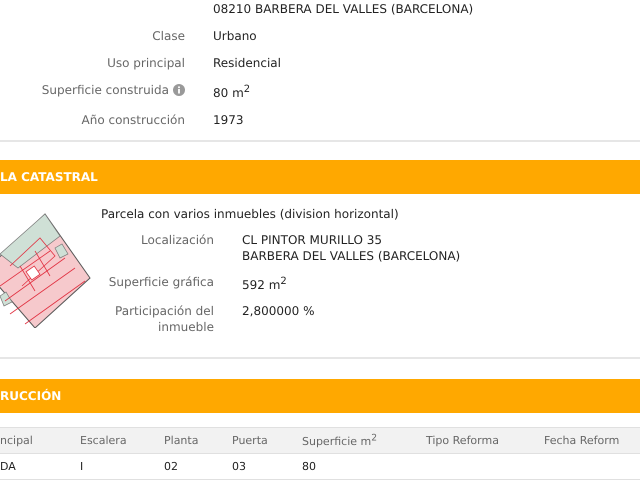 The width and height of the screenshot is (640, 480). Describe the element at coordinates (250, 440) in the screenshot. I see `column-header: Puerta` at that location.